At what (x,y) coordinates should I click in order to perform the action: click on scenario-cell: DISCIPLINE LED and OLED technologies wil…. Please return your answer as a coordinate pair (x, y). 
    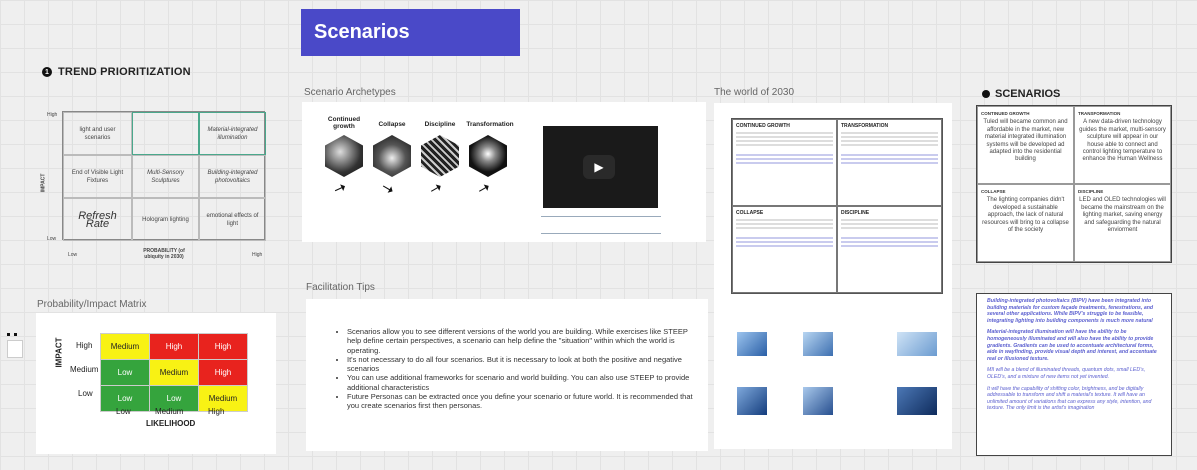
    Looking at the image, I should click on (1122, 223).